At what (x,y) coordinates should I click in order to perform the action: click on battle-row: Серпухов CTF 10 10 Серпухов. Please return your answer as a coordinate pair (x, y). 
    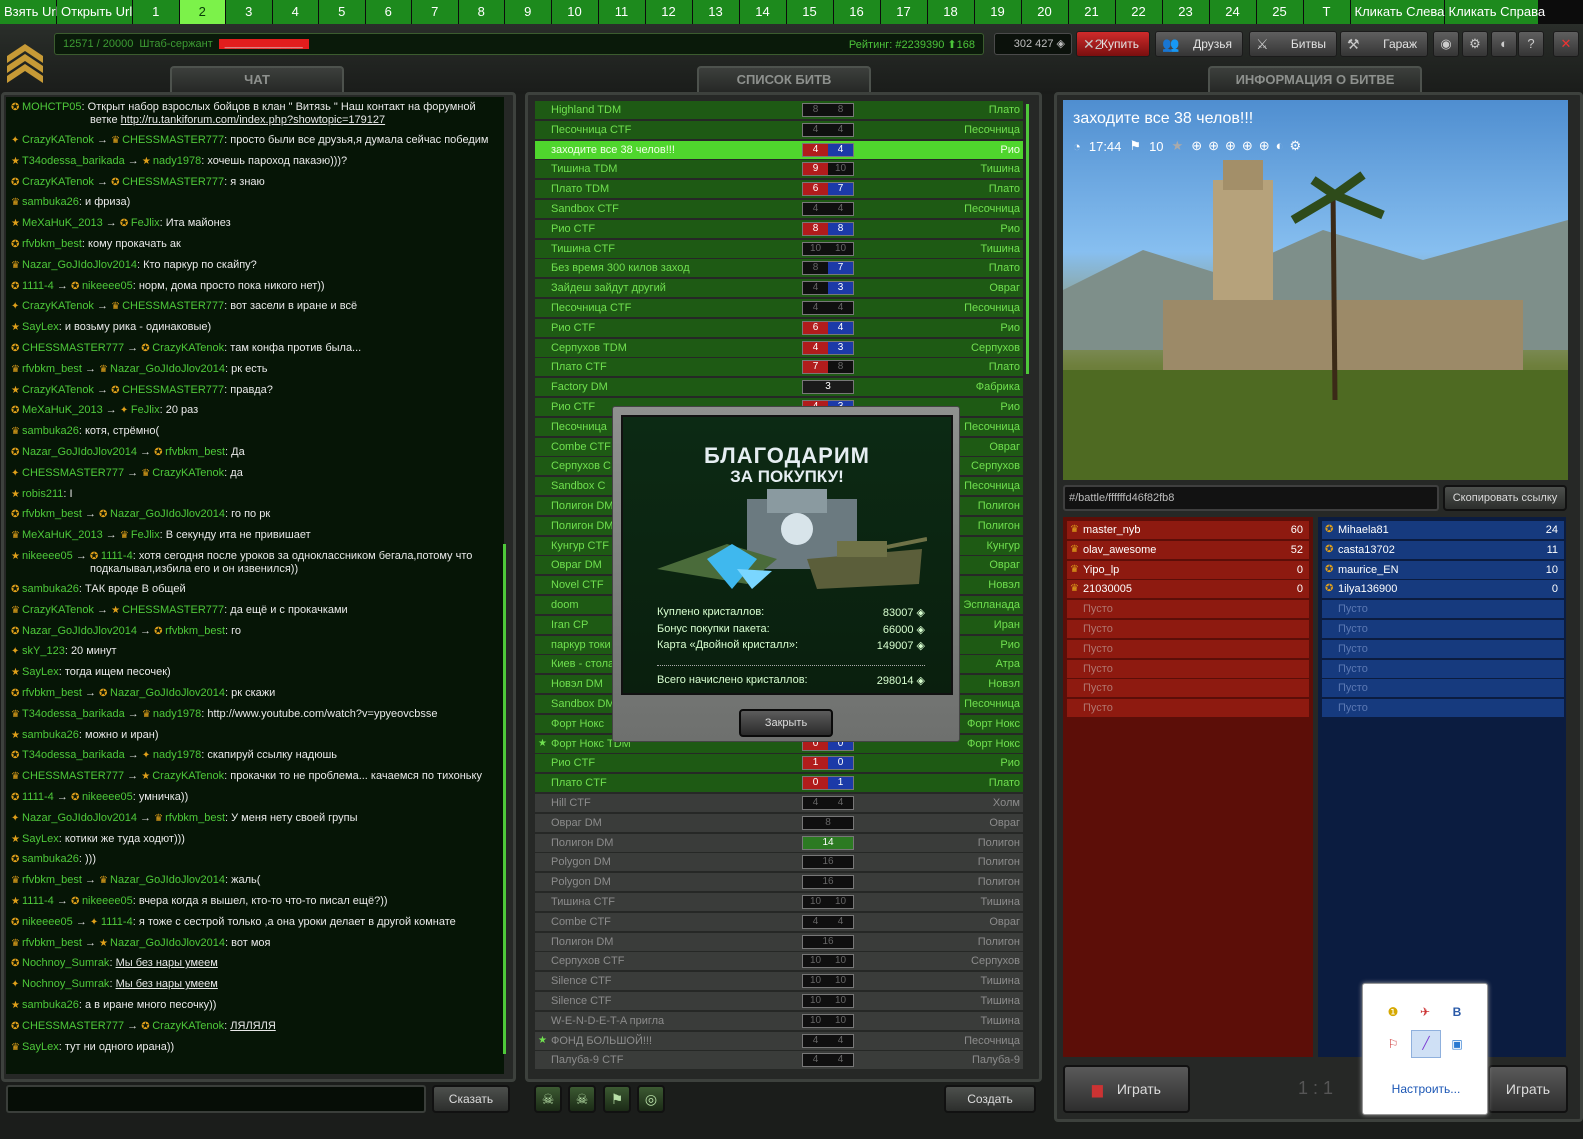
    Looking at the image, I should click on (779, 961).